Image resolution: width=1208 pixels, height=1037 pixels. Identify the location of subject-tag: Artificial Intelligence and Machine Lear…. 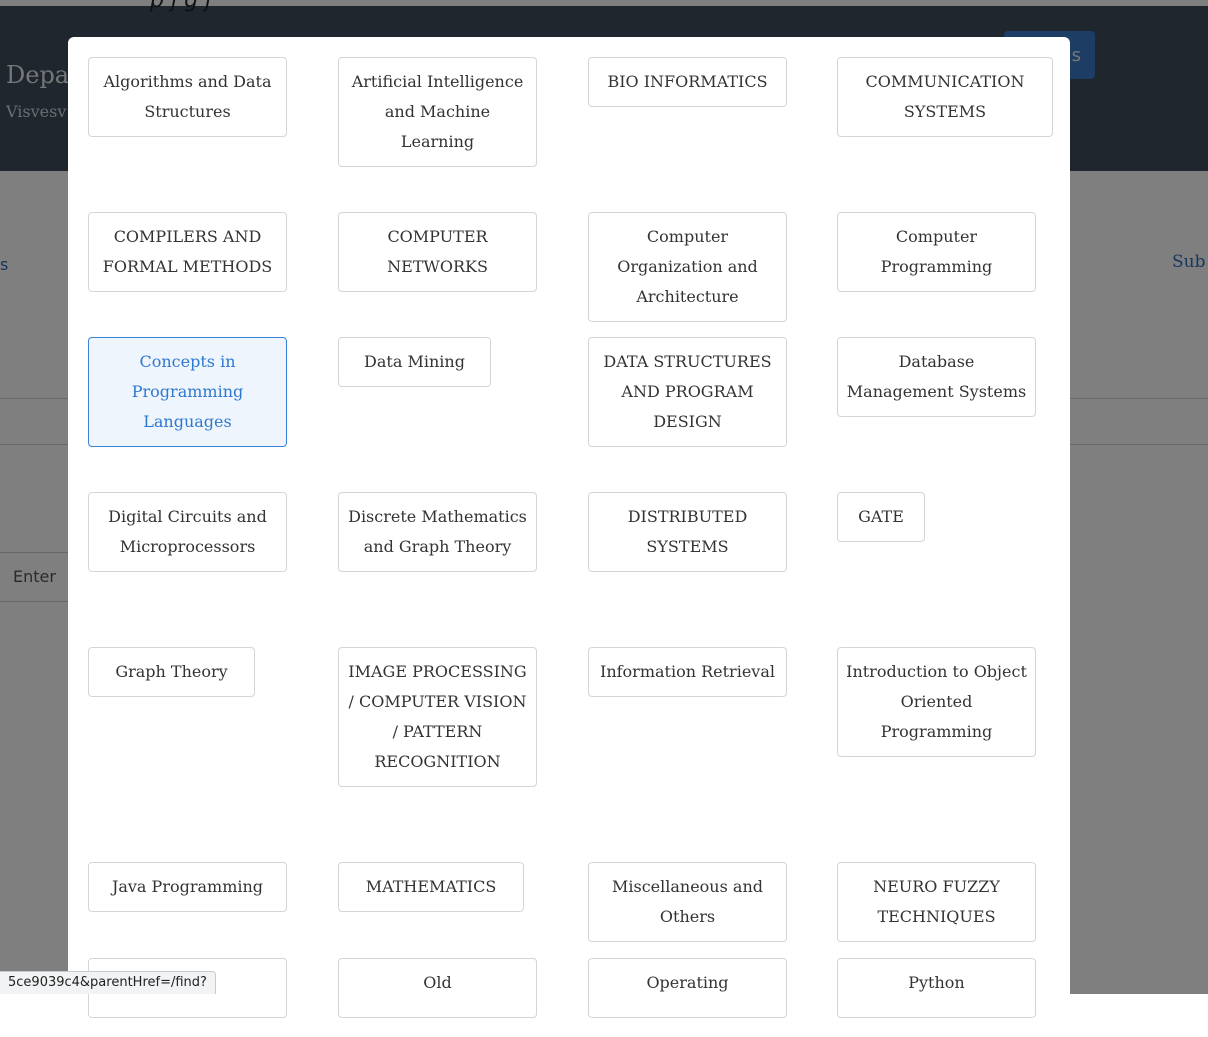
(437, 112).